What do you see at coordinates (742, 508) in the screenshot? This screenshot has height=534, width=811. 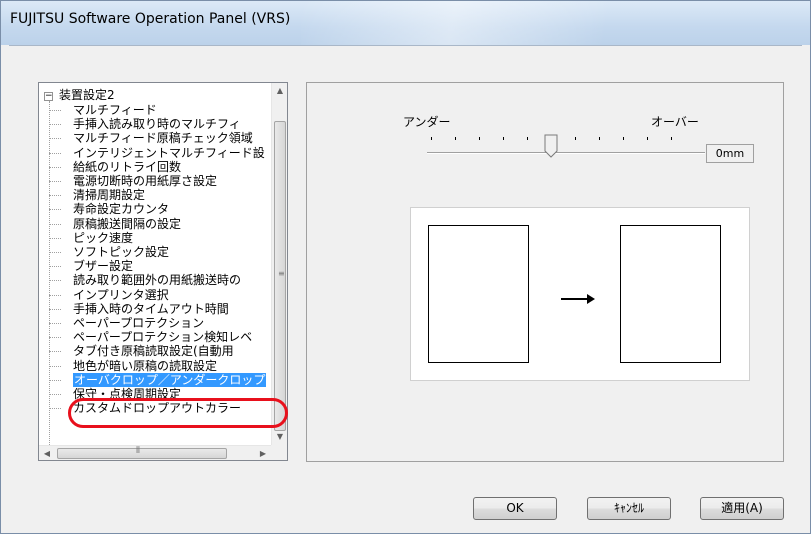 I see `apply-button: 適用(A)` at bounding box center [742, 508].